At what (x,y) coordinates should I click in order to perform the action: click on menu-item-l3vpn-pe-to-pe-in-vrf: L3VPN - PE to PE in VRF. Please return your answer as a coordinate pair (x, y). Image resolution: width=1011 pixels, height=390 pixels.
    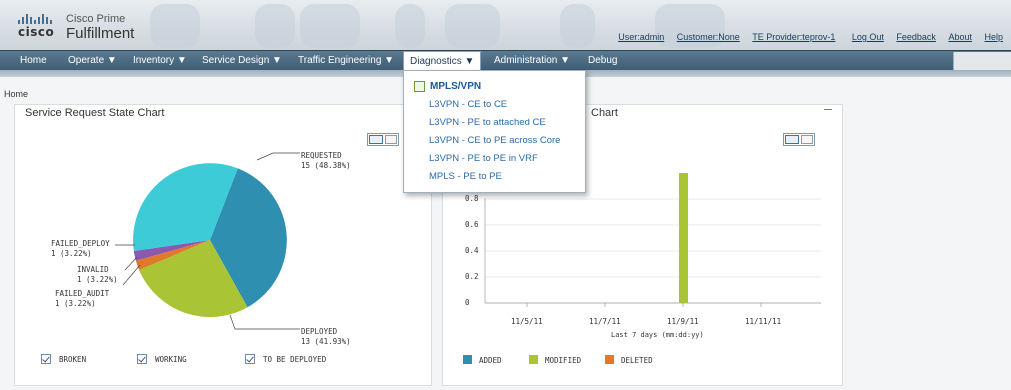
    Looking at the image, I should click on (483, 158).